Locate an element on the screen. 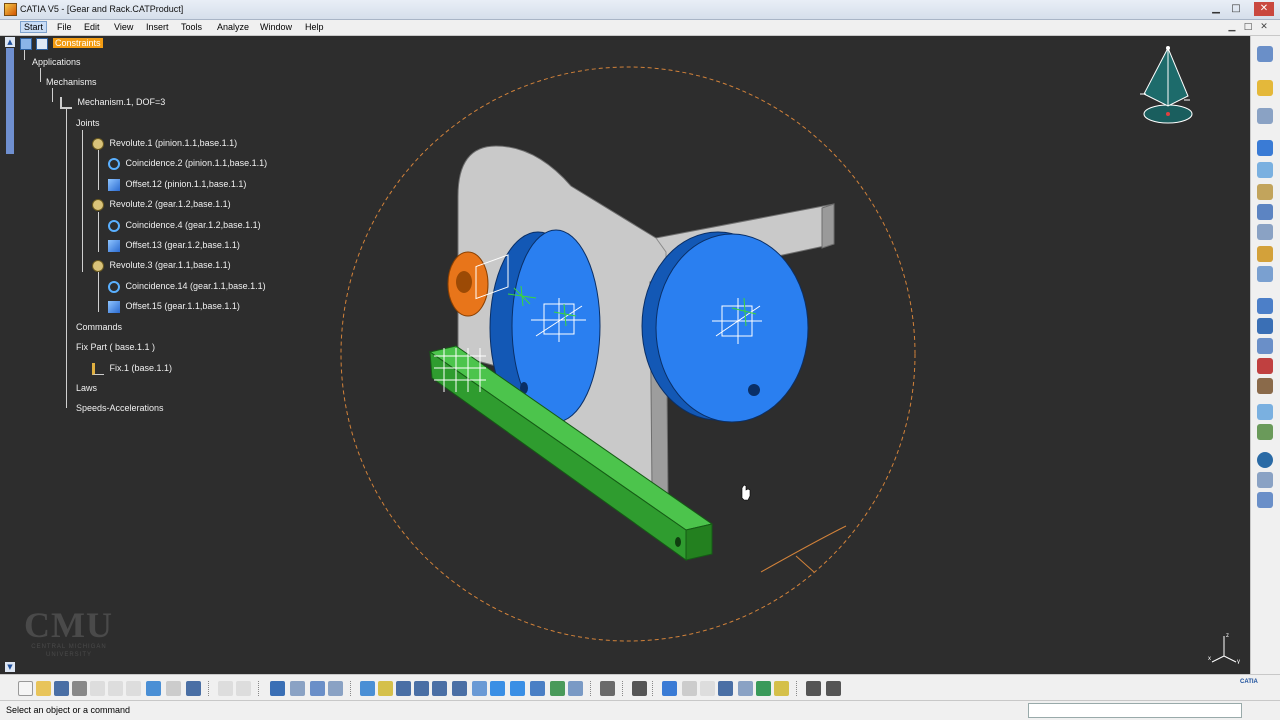 The height and width of the screenshot is (720, 1280). command-input is located at coordinates (1135, 710).